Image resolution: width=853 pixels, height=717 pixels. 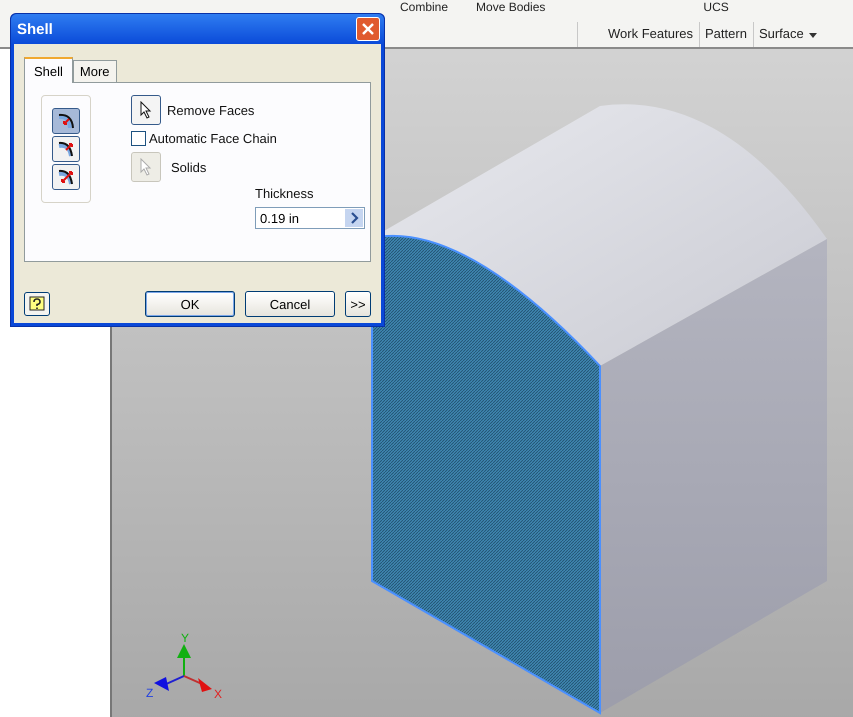 I want to click on ribbon-panel-label: Work Features, so click(x=651, y=33).